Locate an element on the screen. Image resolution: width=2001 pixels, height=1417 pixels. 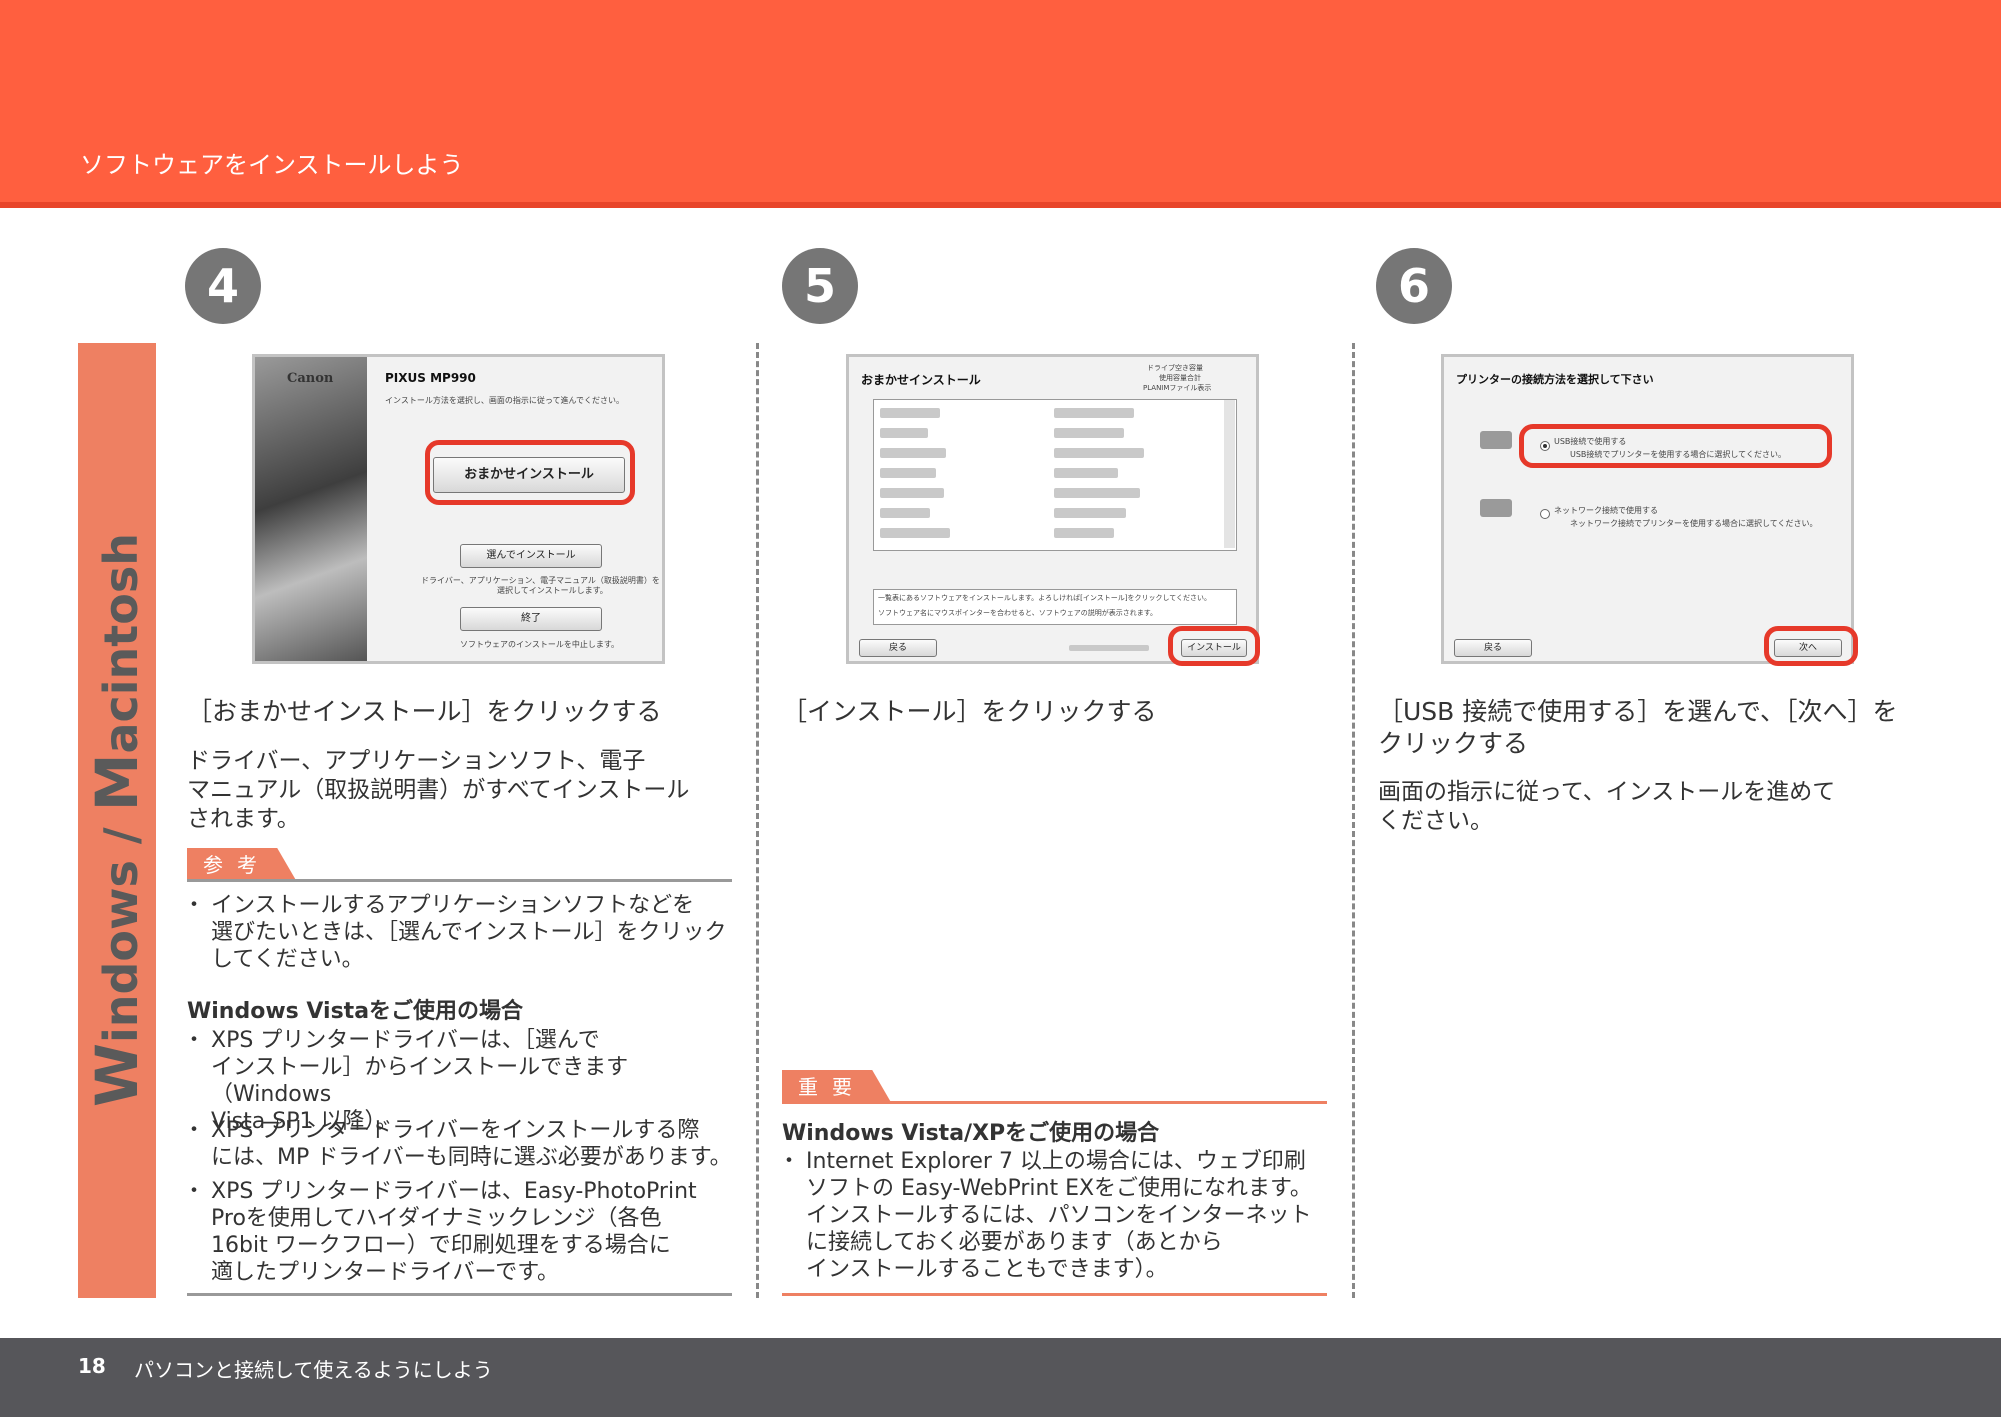
step6-body-line2: ください。 is located at coordinates (1435, 821).